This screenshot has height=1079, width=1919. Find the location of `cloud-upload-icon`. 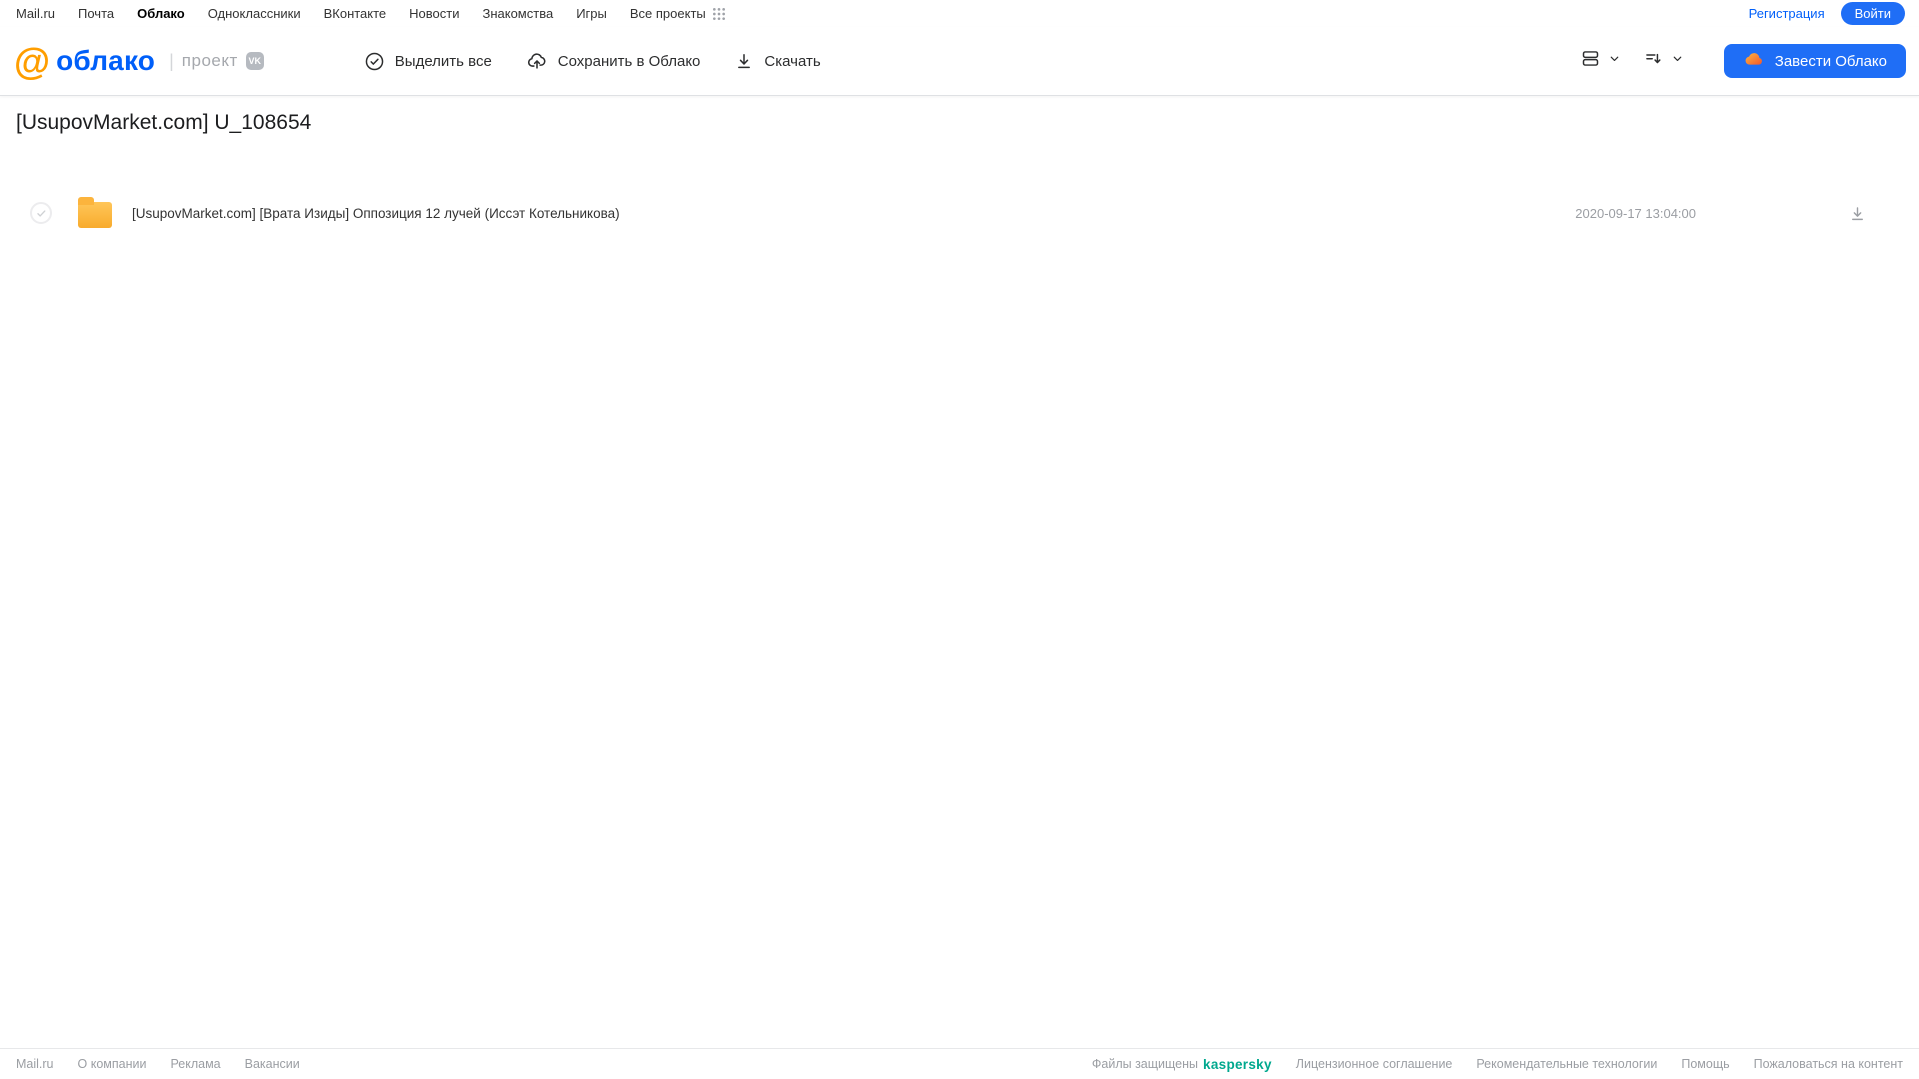

cloud-upload-icon is located at coordinates (537, 61).